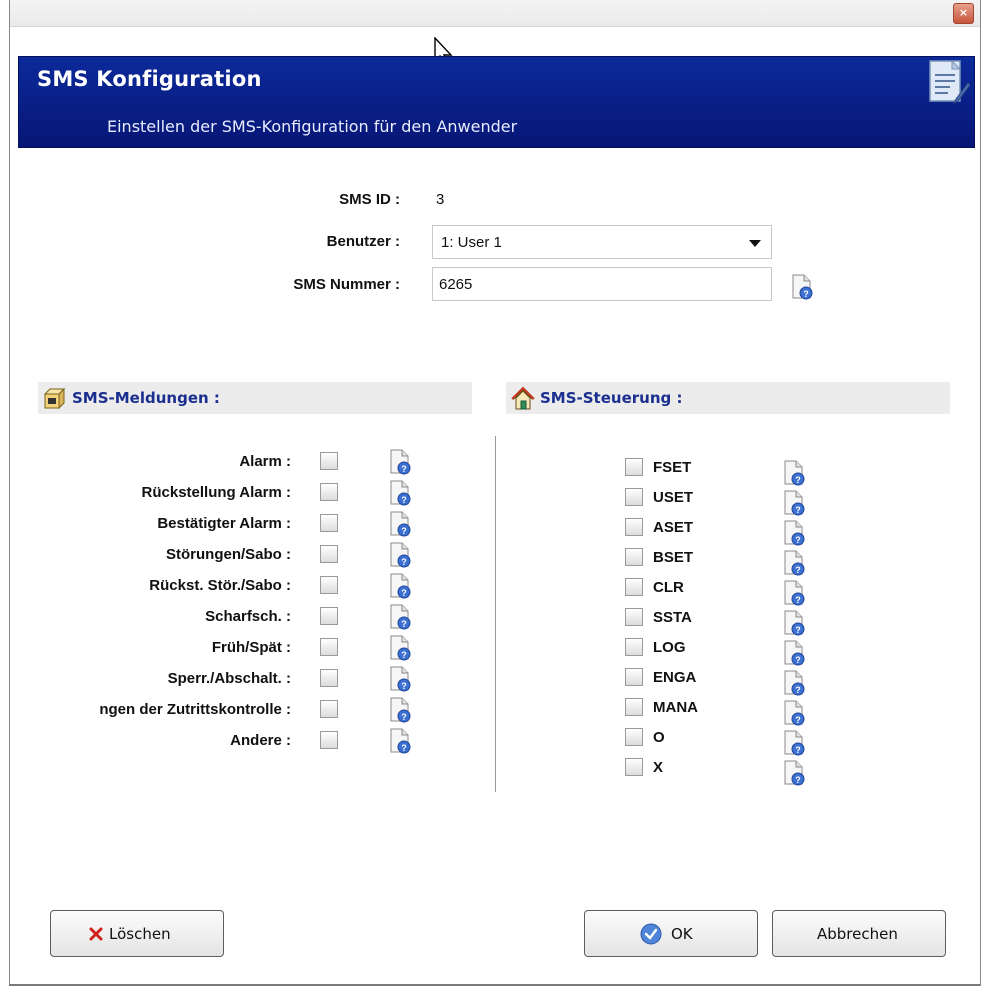  I want to click on messages-section-title: SMS-Meldungen :, so click(146, 398).